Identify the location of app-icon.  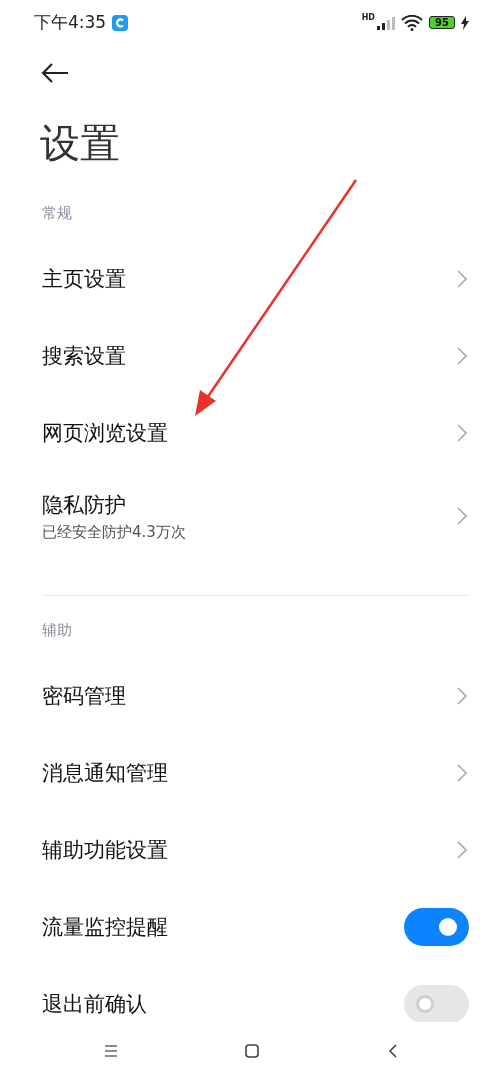
(120, 22).